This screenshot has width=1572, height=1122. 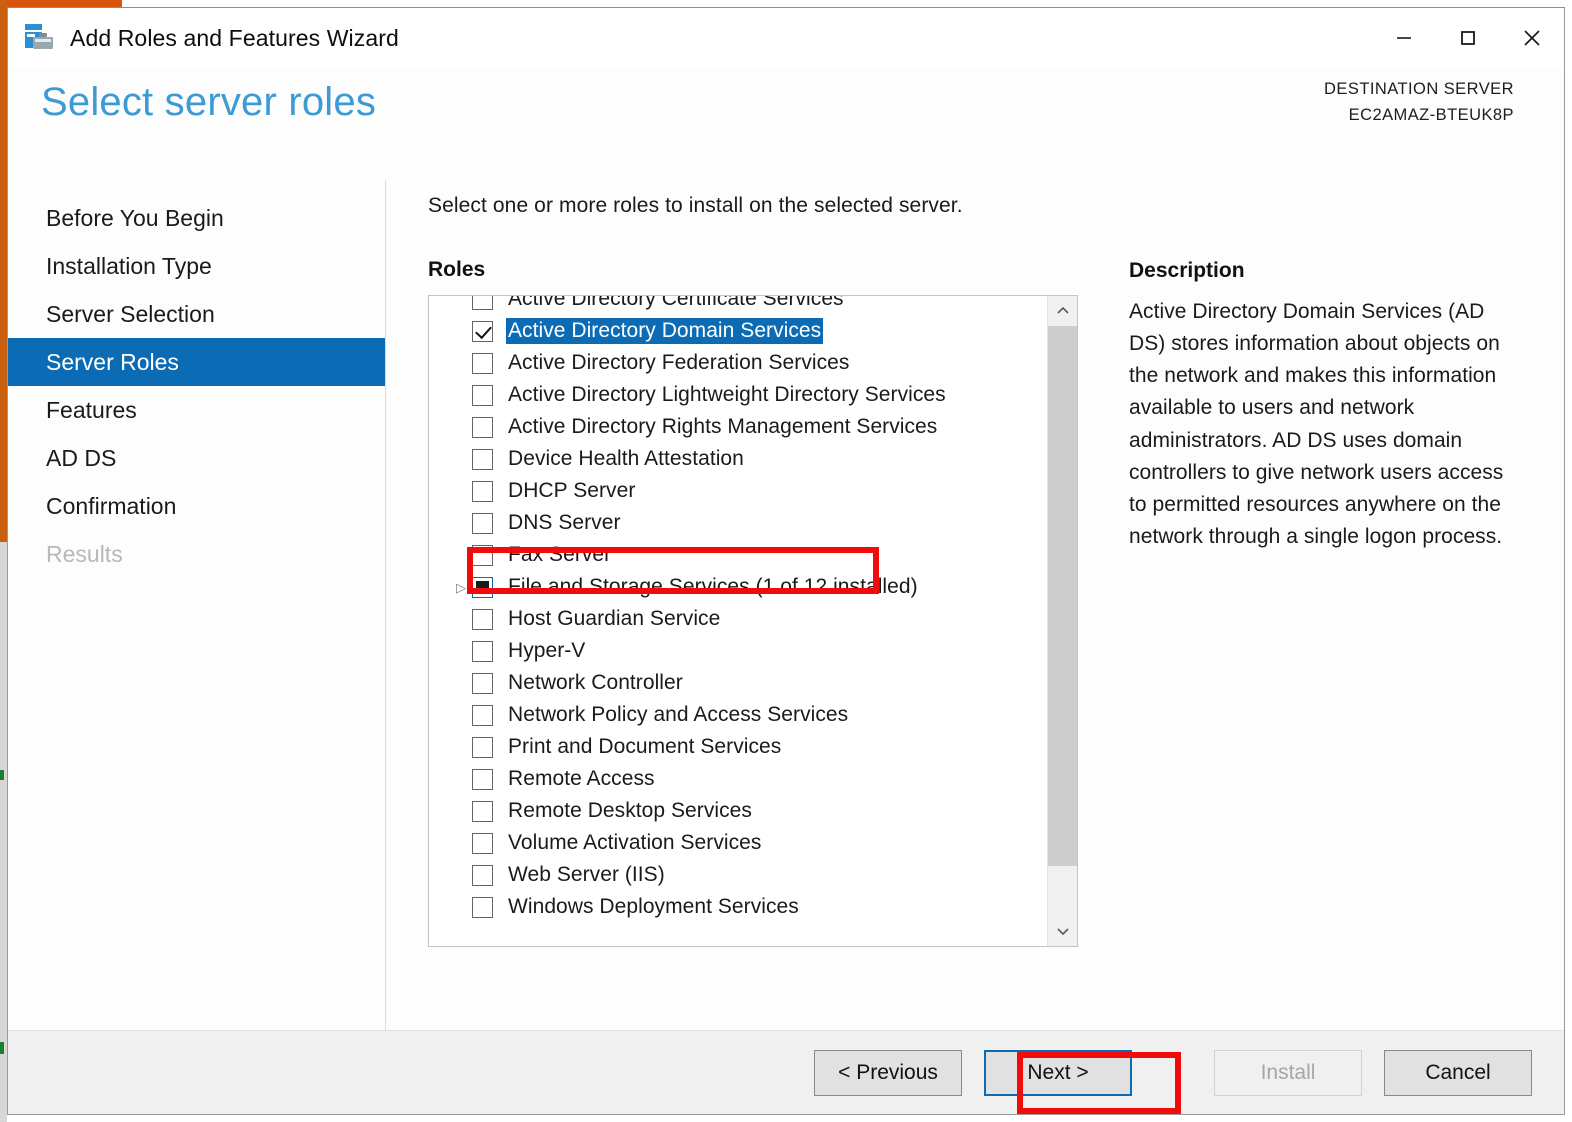 What do you see at coordinates (738, 875) in the screenshot?
I see `role-list-item: Web Server (IIS)` at bounding box center [738, 875].